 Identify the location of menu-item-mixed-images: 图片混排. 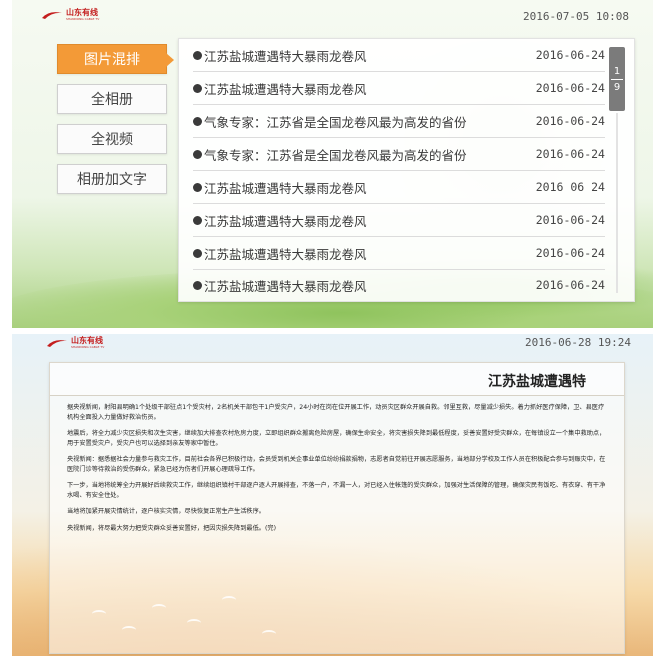
(115, 59).